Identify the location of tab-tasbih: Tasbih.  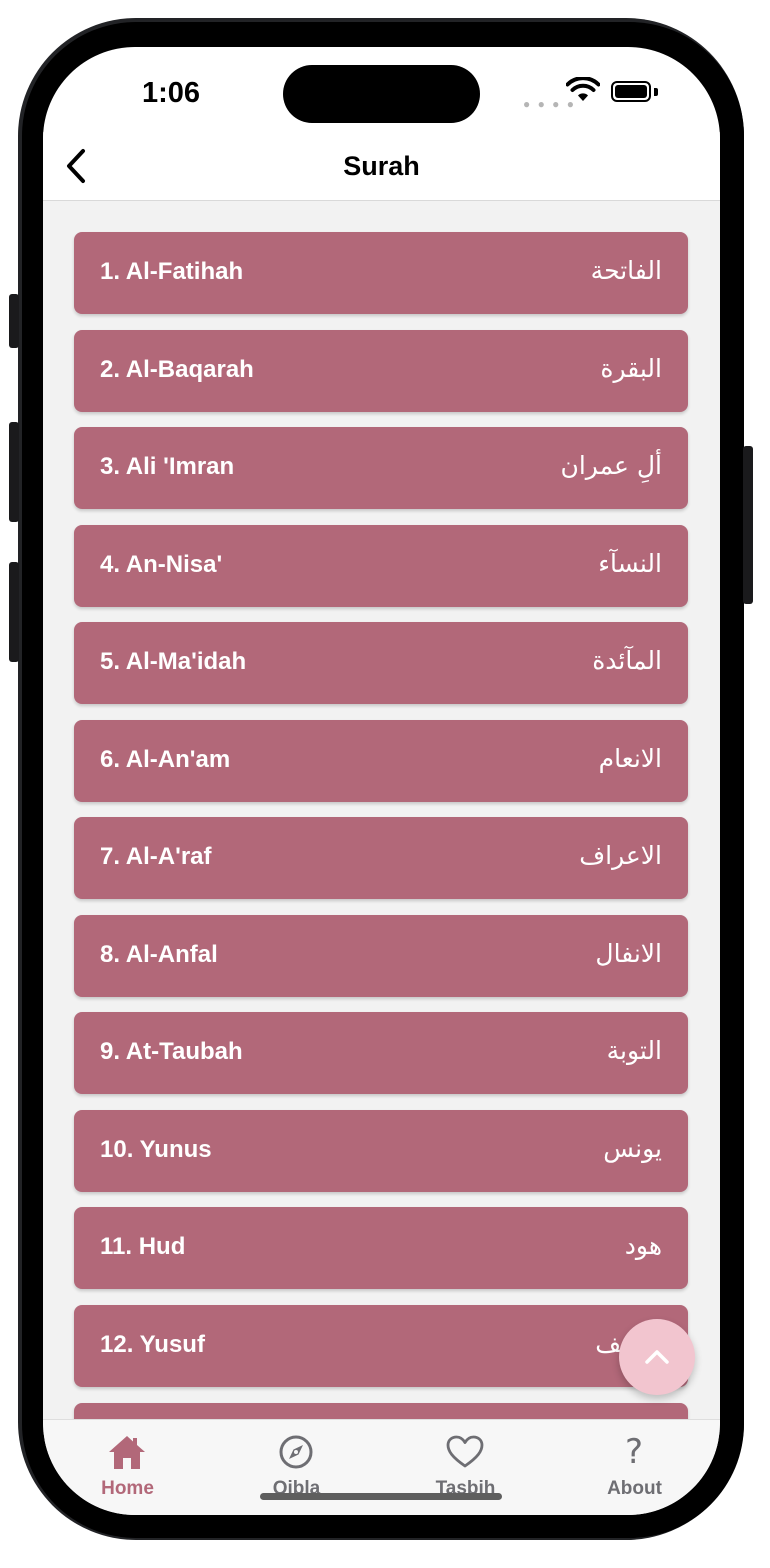
(465, 1467).